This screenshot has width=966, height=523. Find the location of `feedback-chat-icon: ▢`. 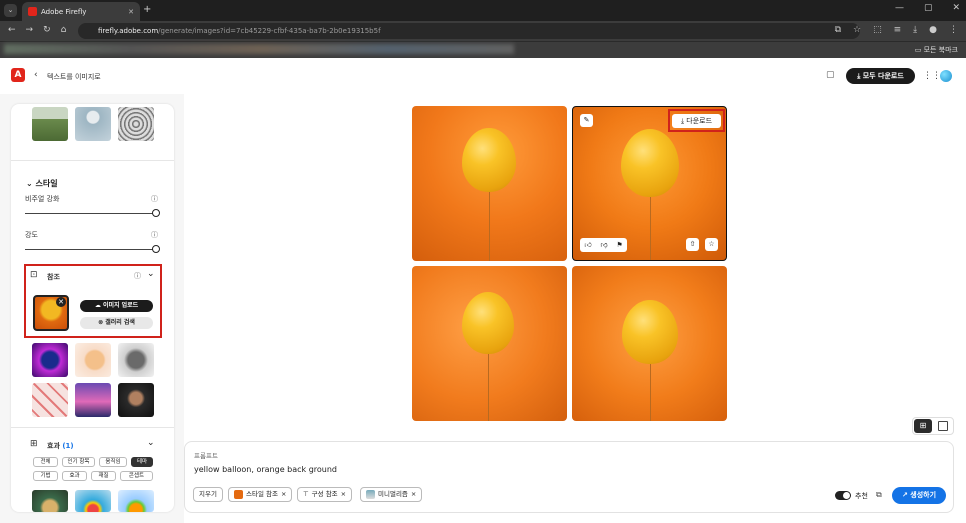

feedback-chat-icon: ▢ is located at coordinates (830, 75).